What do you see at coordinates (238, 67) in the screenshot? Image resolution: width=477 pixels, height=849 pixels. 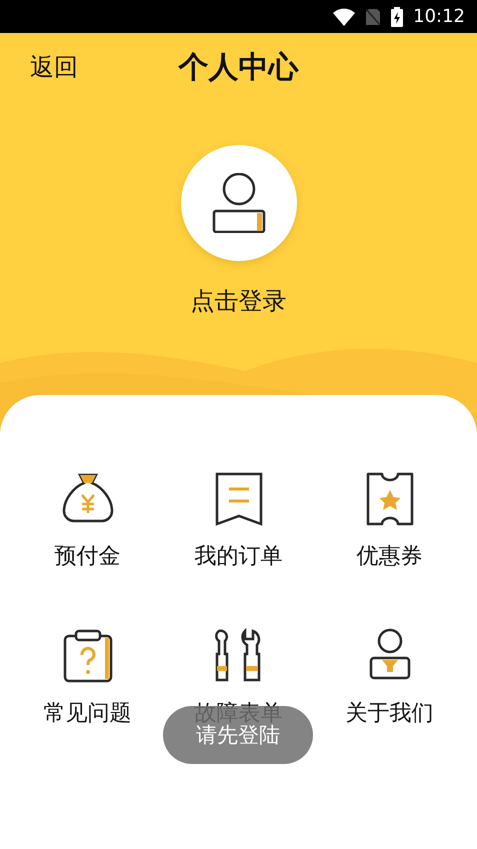 I see `page-title: 个人中心` at bounding box center [238, 67].